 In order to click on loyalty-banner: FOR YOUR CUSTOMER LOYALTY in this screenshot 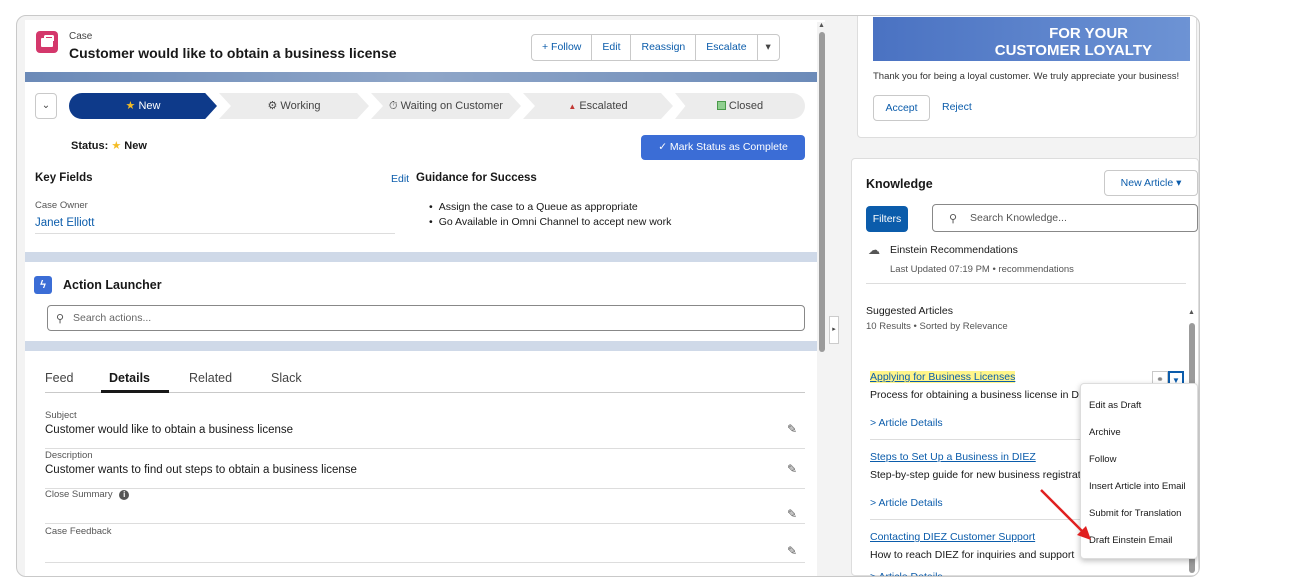, I will do `click(1031, 39)`.